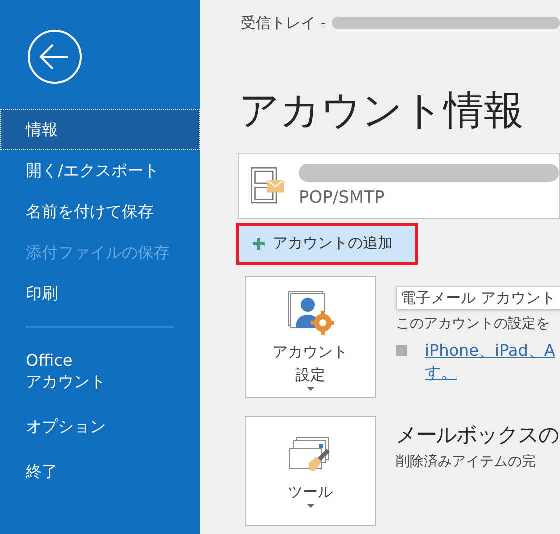 The height and width of the screenshot is (534, 560). I want to click on tools-button: ツール, so click(310, 471).